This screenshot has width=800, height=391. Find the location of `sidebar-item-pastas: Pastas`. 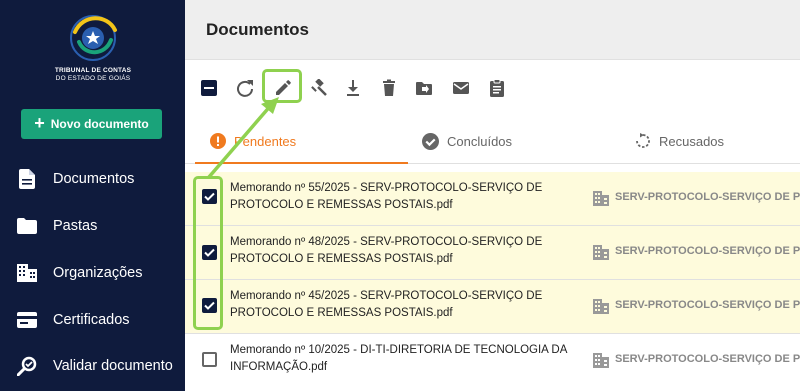

sidebar-item-pastas: Pastas is located at coordinates (92, 226).